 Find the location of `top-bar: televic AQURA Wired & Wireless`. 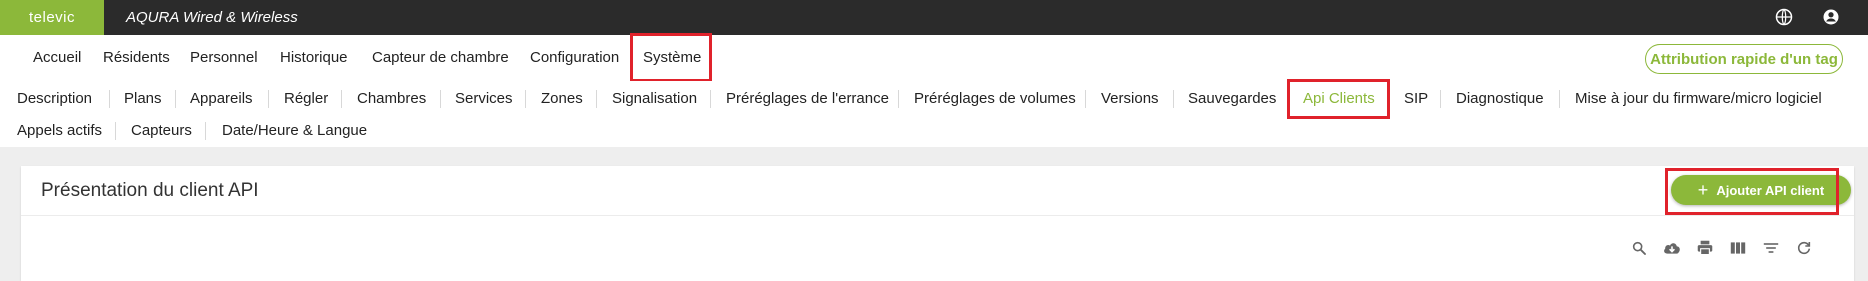

top-bar: televic AQURA Wired & Wireless is located at coordinates (934, 17).